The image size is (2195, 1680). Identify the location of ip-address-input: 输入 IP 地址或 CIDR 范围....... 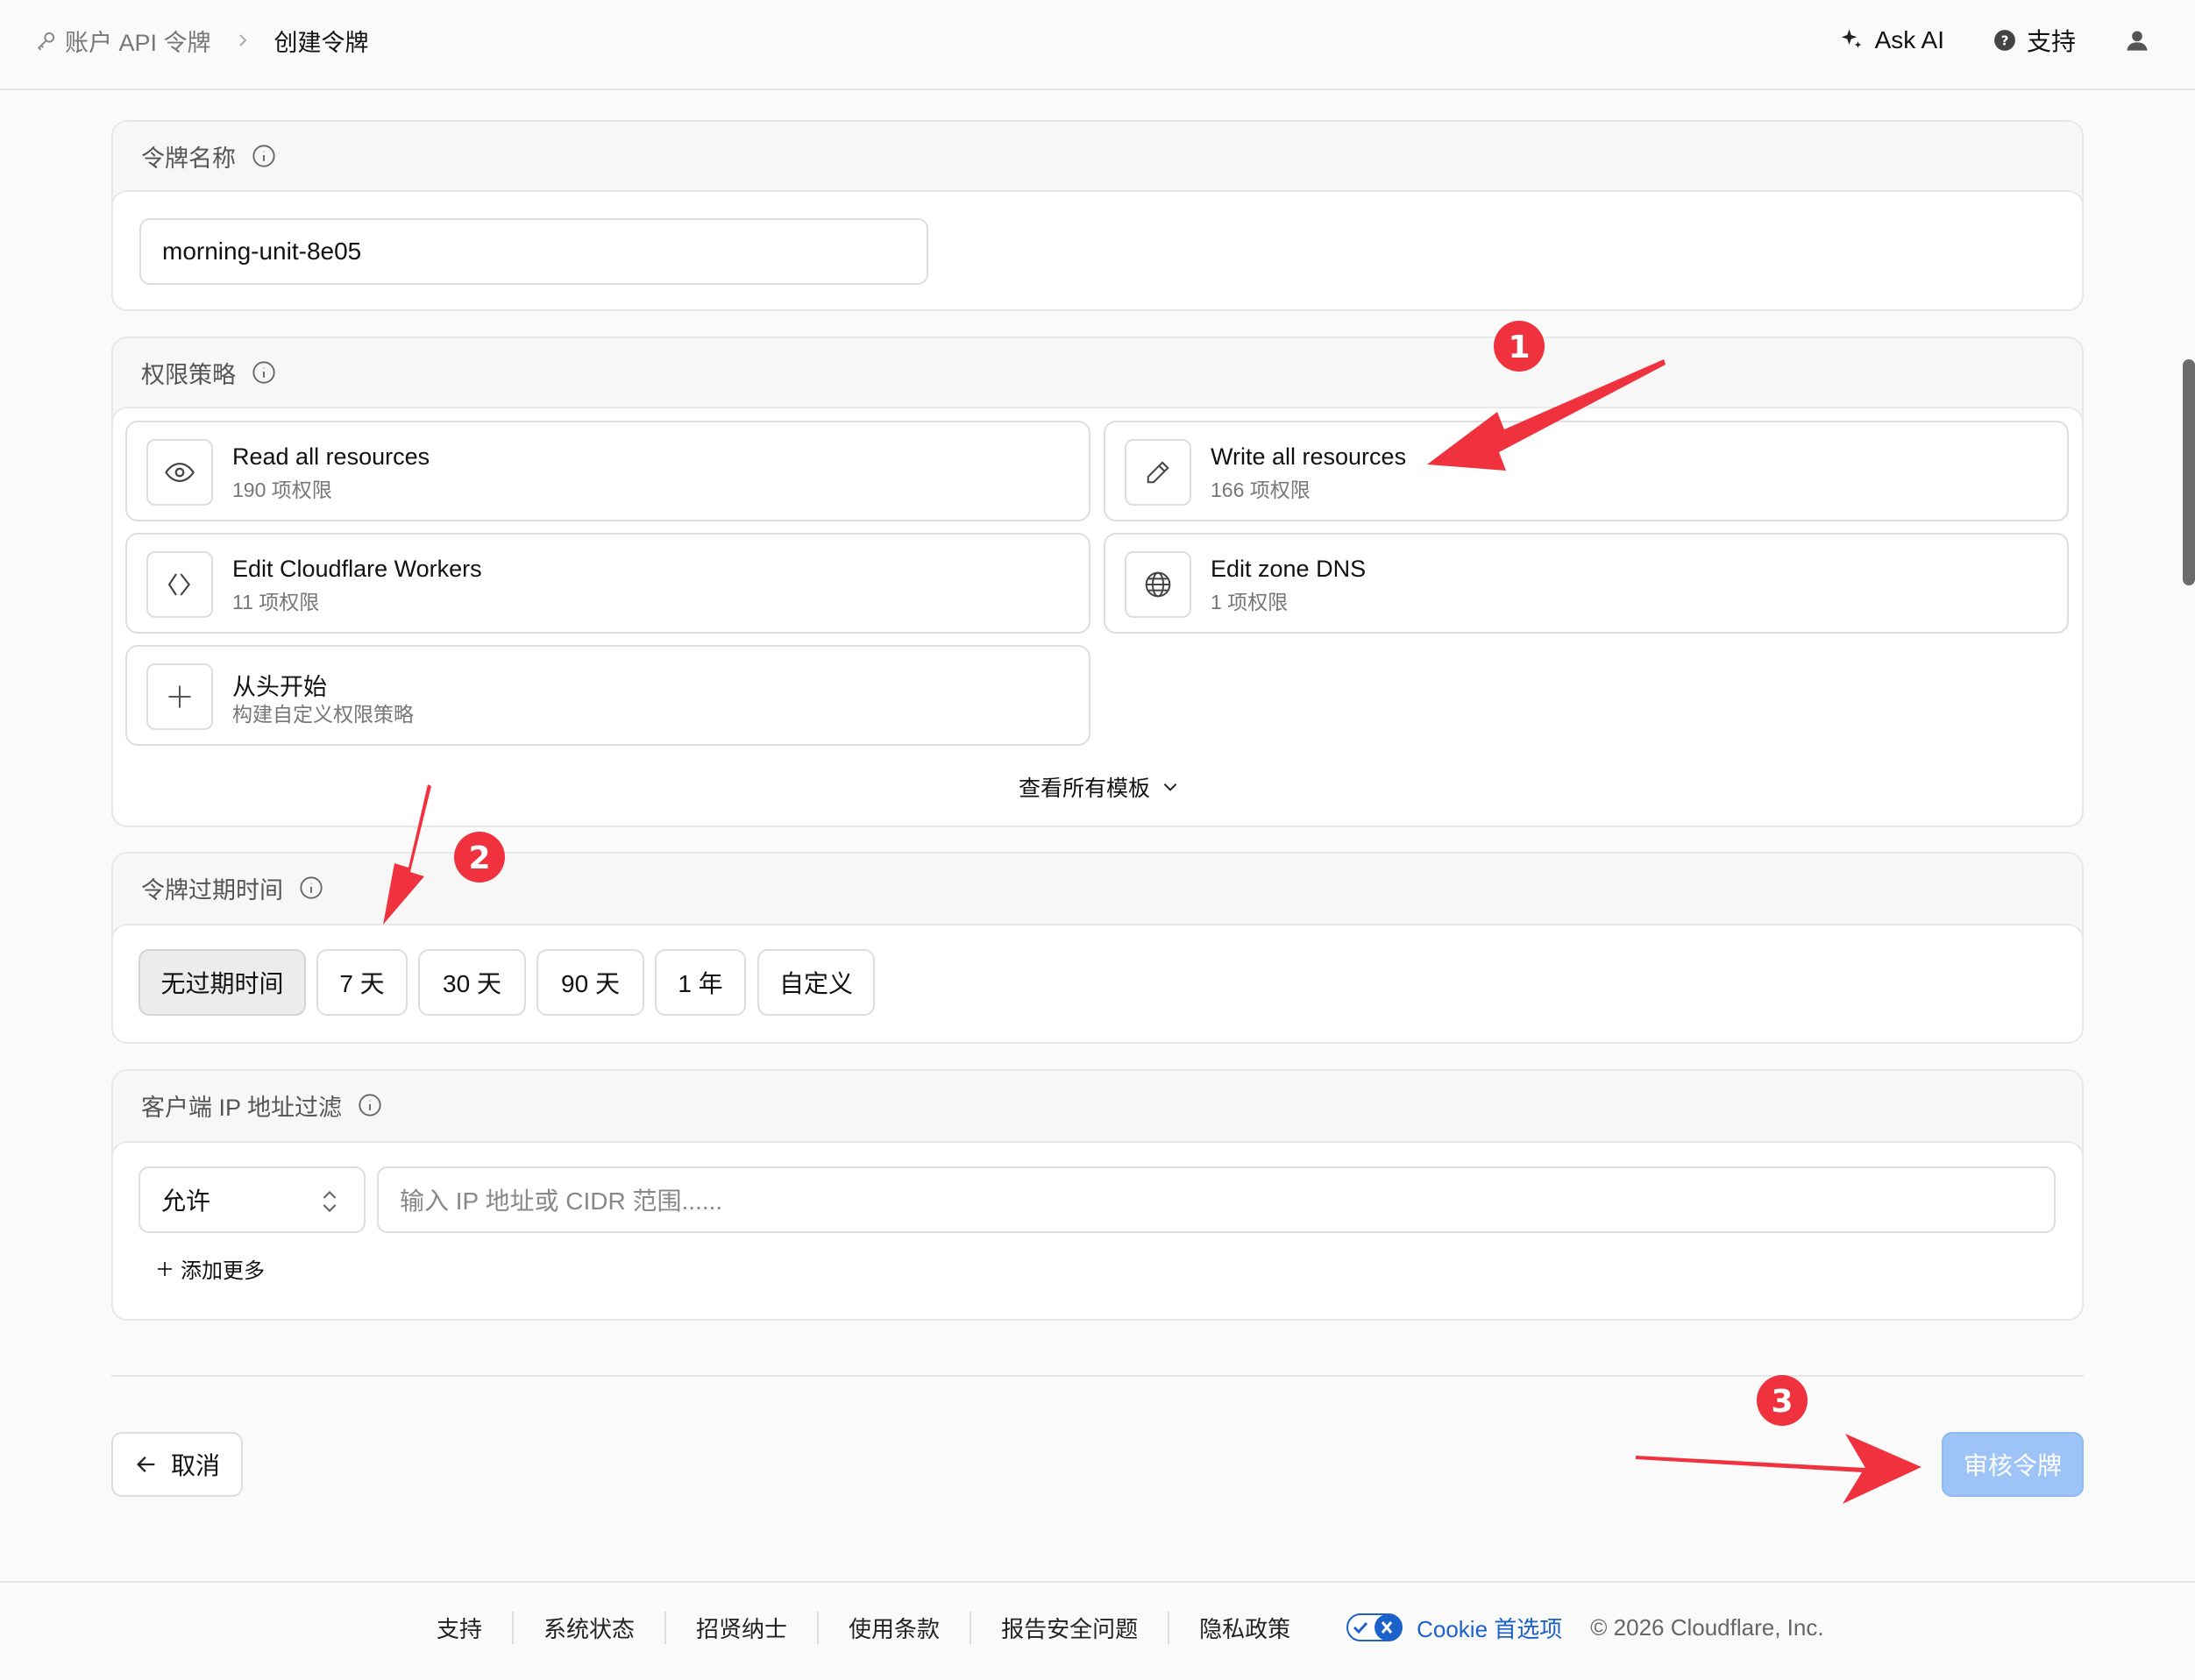
(1216, 1199).